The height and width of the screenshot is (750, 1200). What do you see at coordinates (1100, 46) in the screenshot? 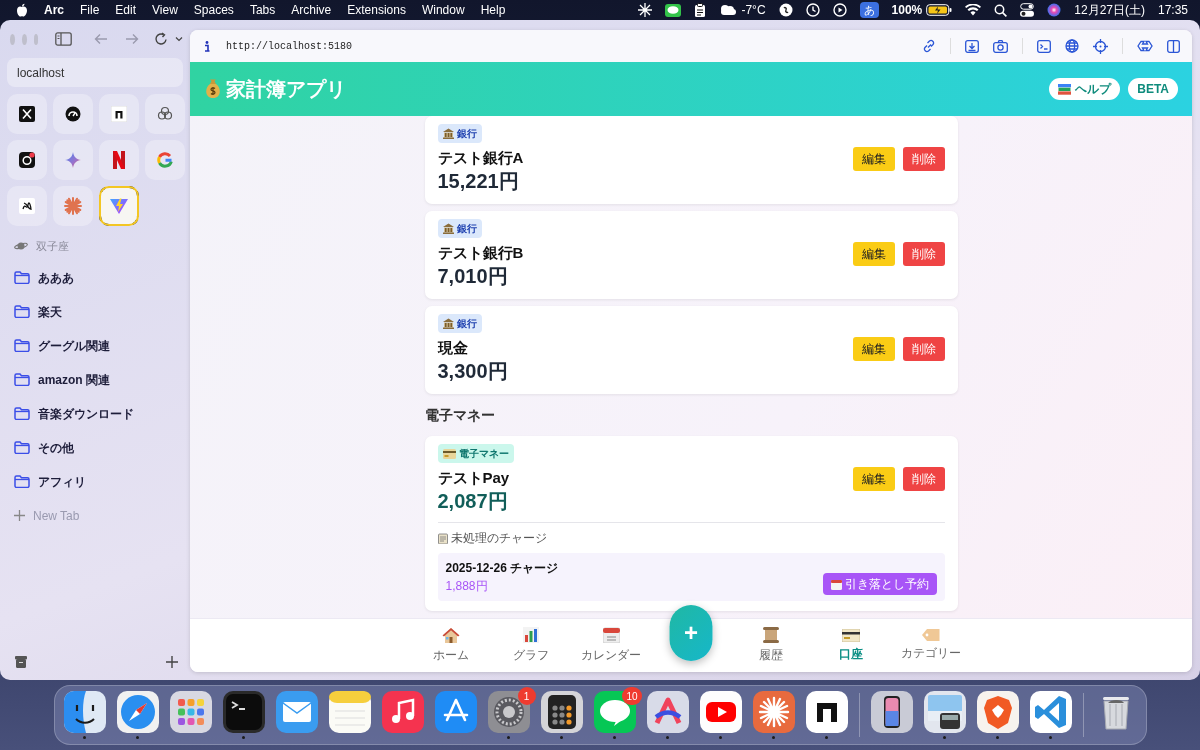
I see `crosshair-icon` at bounding box center [1100, 46].